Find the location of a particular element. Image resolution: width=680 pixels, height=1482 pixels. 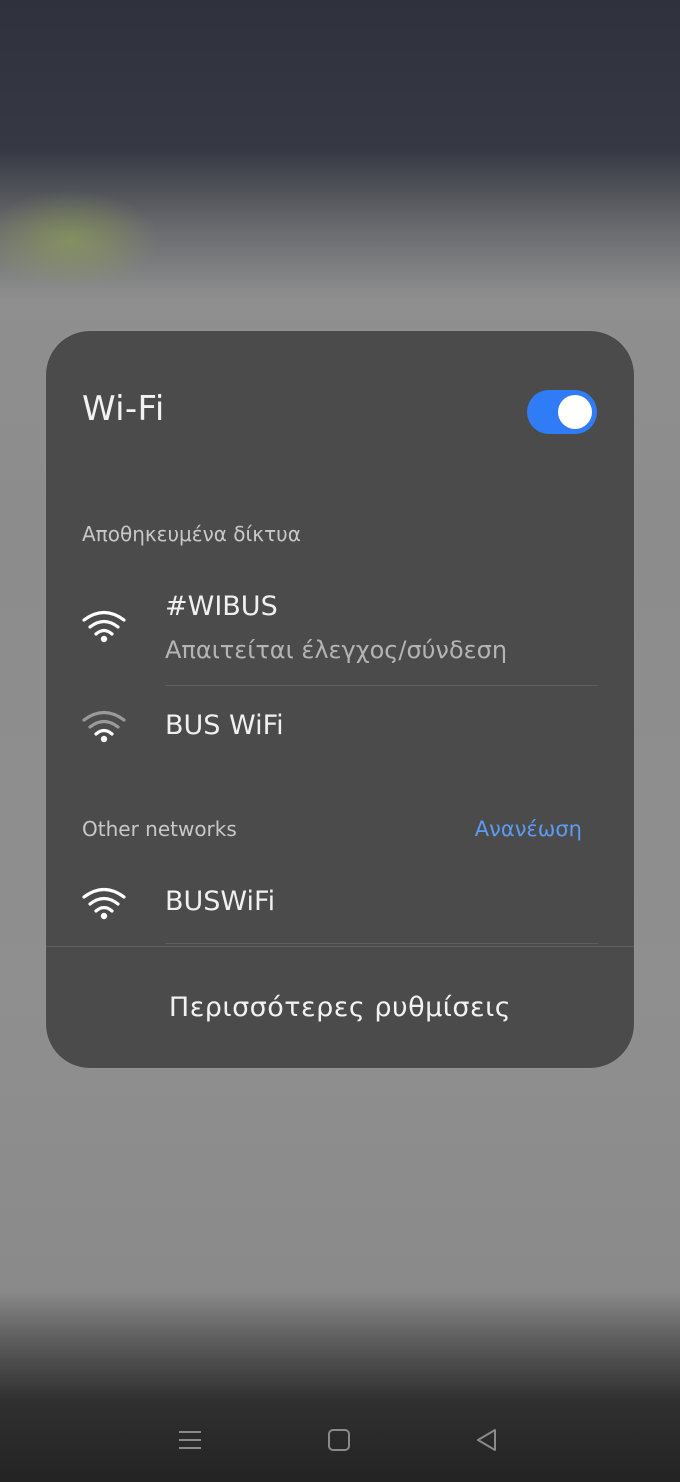

back-triangle-icon is located at coordinates (487, 1440).